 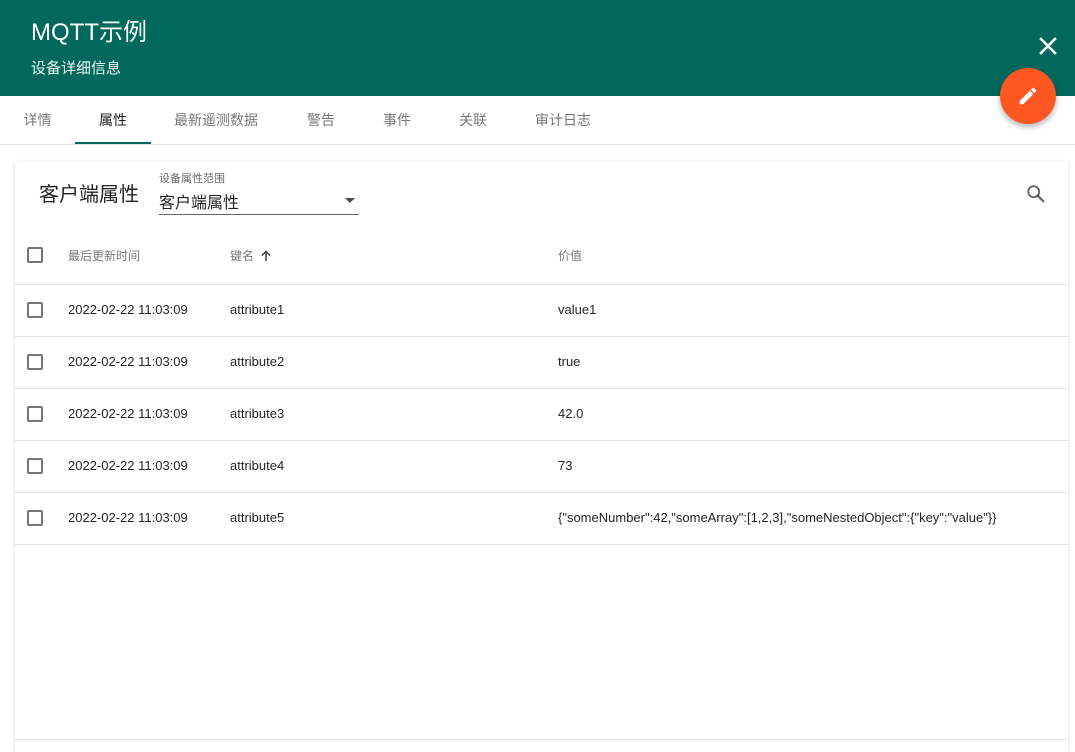 I want to click on active-tab-indicator, so click(x=113, y=143).